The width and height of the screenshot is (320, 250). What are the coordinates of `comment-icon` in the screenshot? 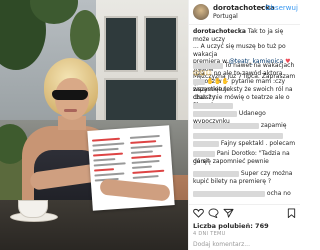 It's located at (213, 213).